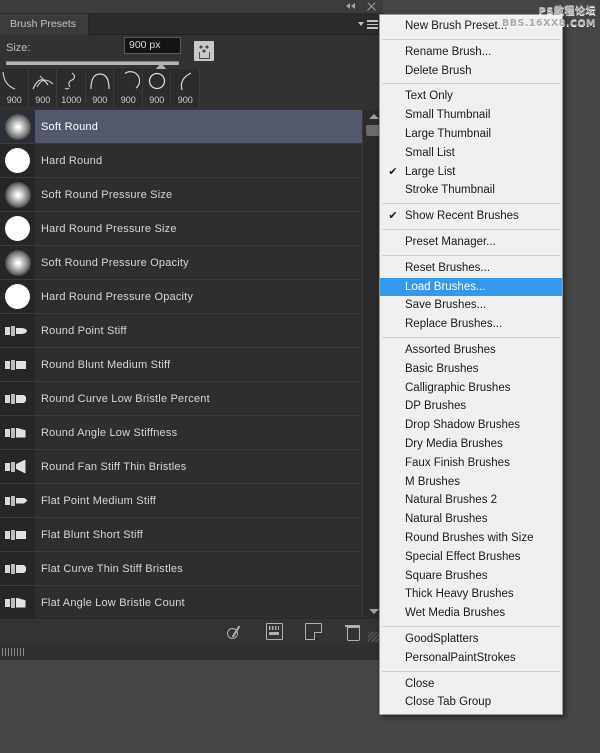 The height and width of the screenshot is (753, 600). Describe the element at coordinates (471, 658) in the screenshot. I see `menu-item: PersonalPaintStrokes` at that location.